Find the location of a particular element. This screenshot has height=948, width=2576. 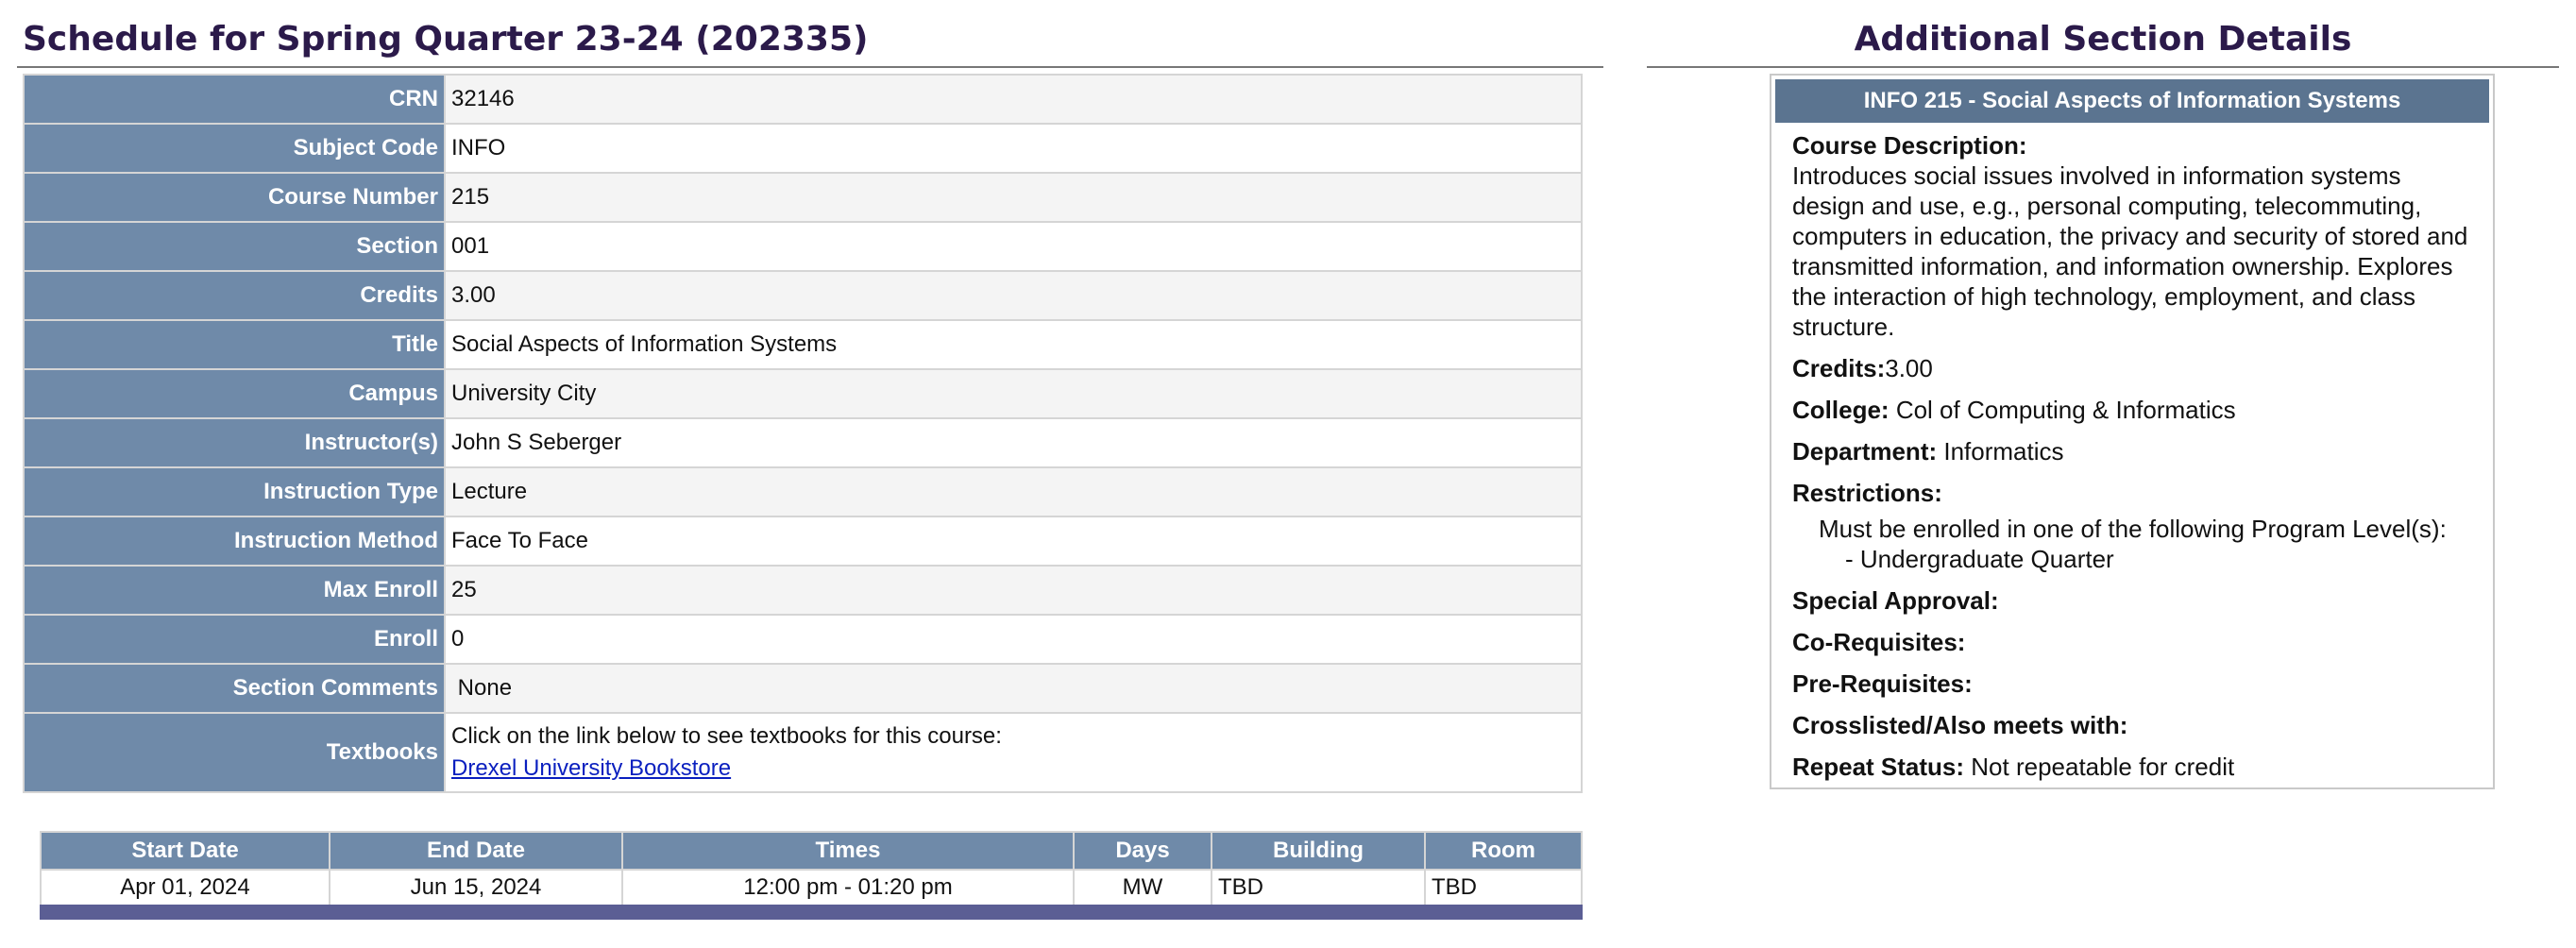

row-label-enroll: Enroll is located at coordinates (234, 639).